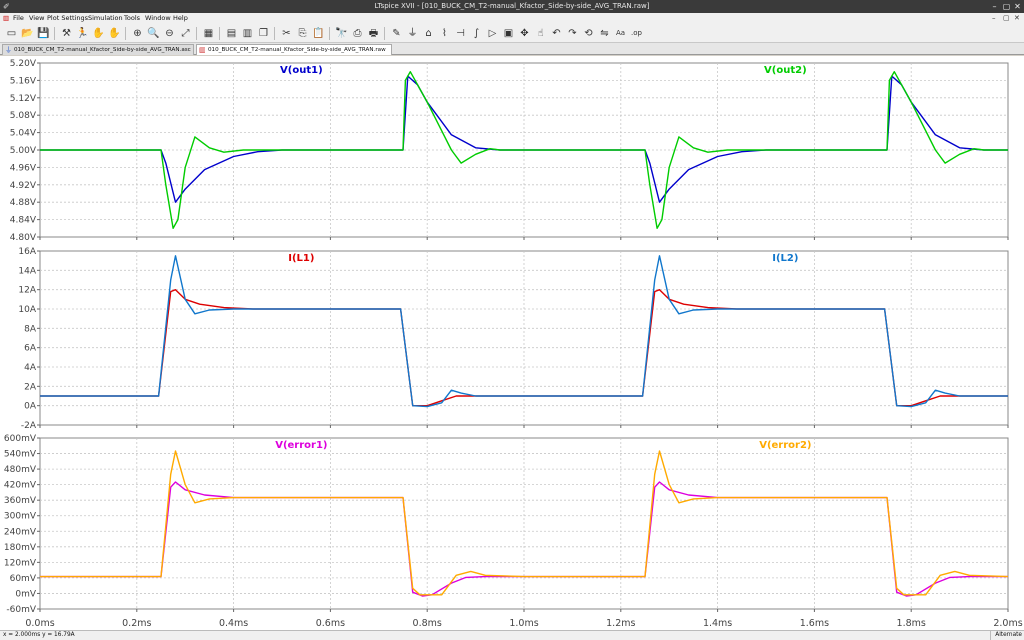 The height and width of the screenshot is (640, 1024). Describe the element at coordinates (231, 33) in the screenshot. I see `tile-vertical-icon: ▤` at that location.